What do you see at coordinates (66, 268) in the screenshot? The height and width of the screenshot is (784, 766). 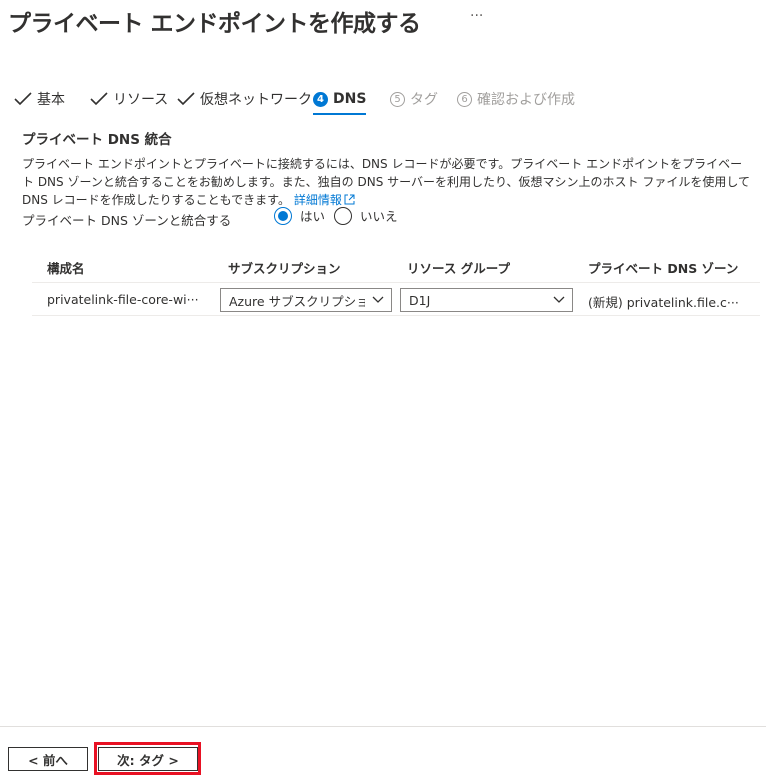 I see `column-header-config: 構成名` at bounding box center [66, 268].